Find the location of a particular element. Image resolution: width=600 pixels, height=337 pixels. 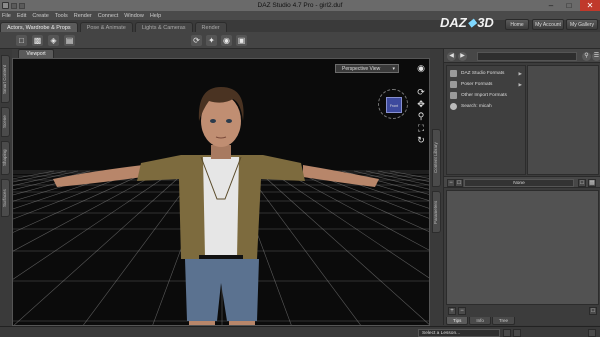

menu-help: Help is located at coordinates (155, 16).